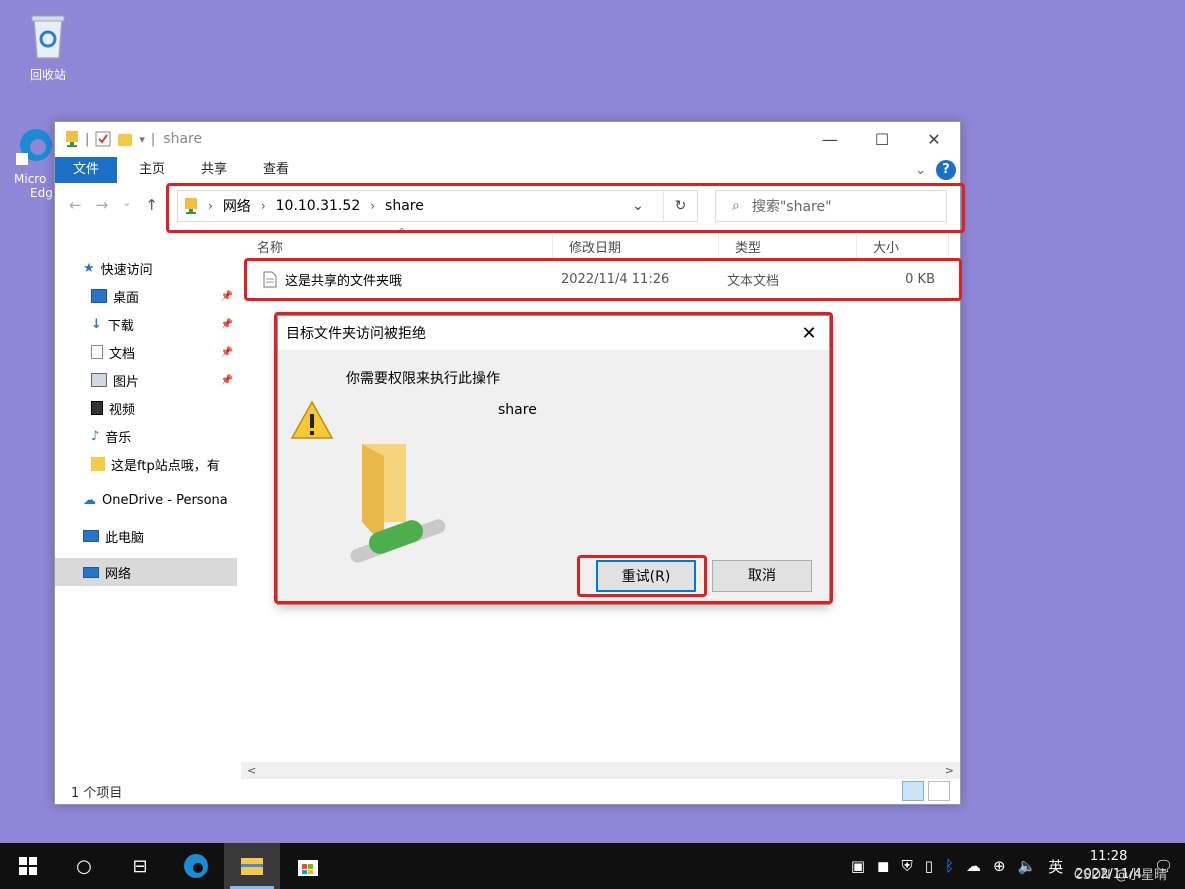 The width and height of the screenshot is (1185, 889). I want to click on sidebar-item-label: 音乐, so click(118, 438).